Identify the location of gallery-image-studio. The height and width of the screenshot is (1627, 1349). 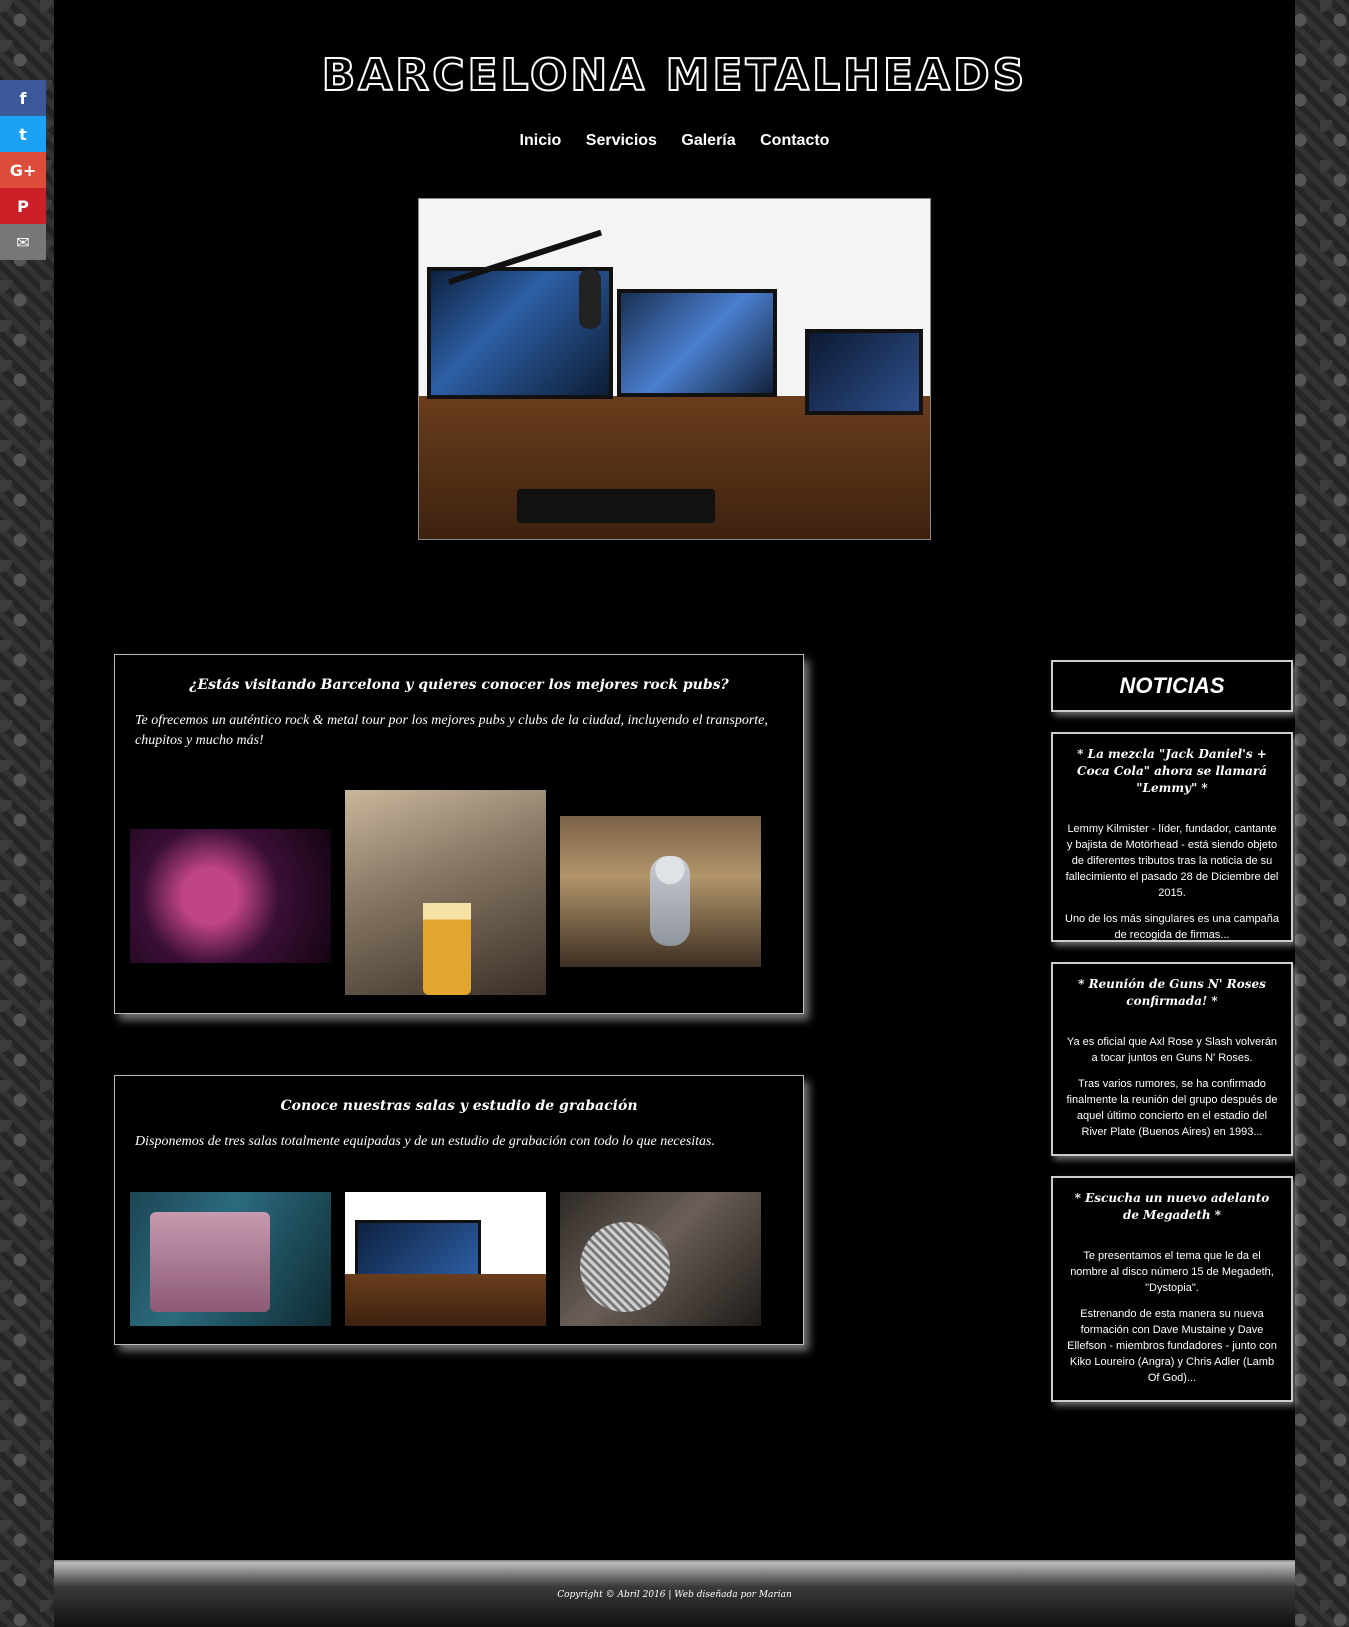
(445, 1259).